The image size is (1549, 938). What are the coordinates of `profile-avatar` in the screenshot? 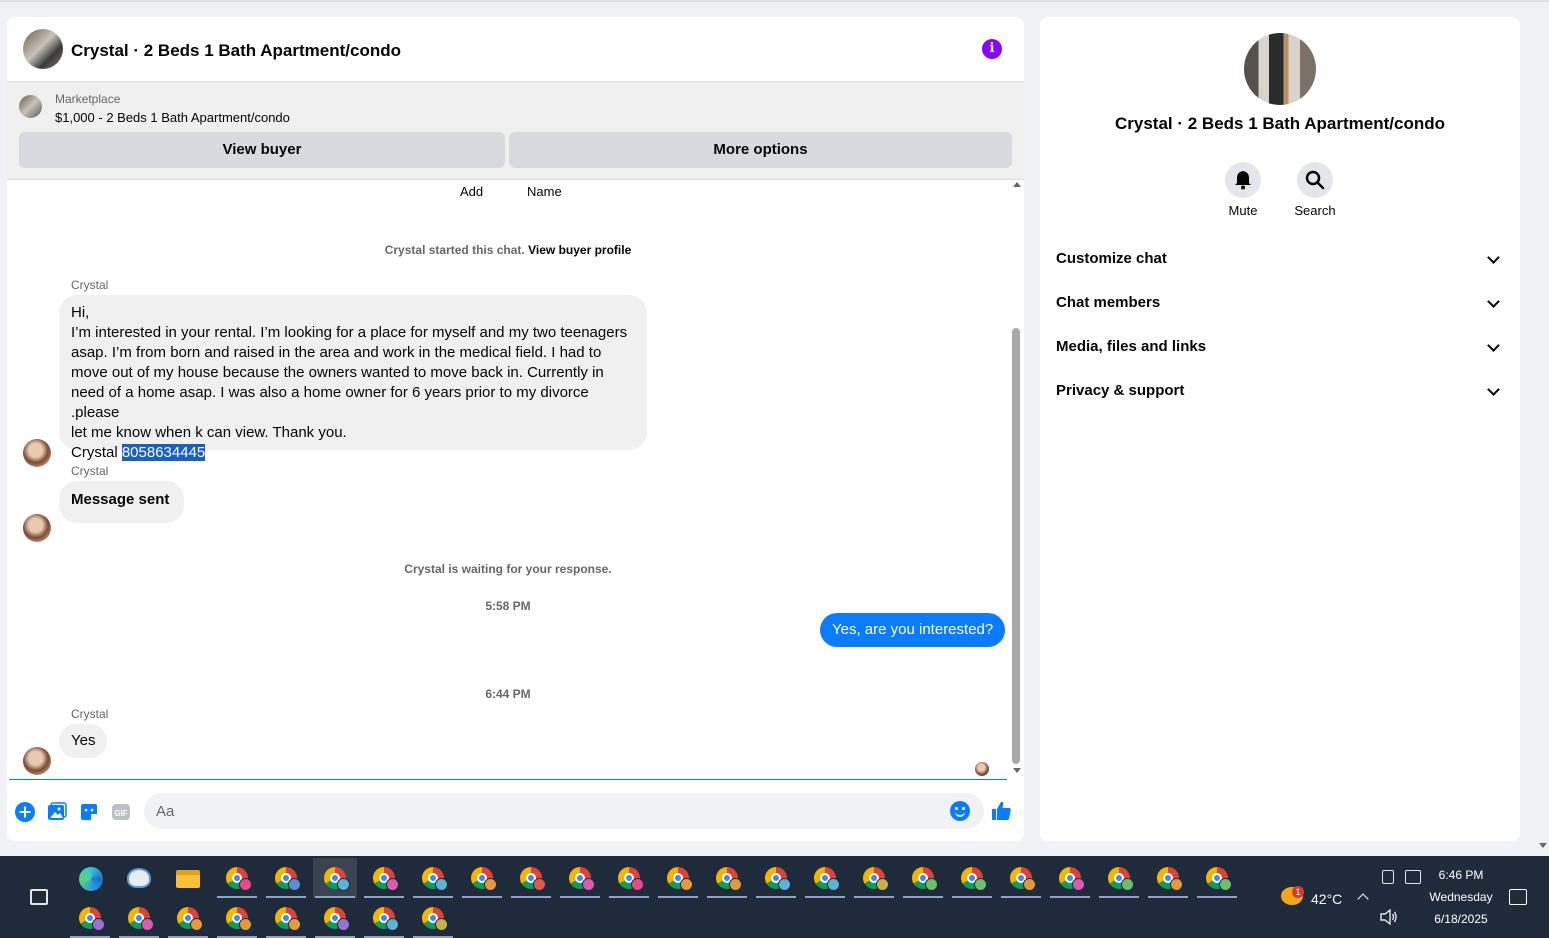 It's located at (1280, 69).